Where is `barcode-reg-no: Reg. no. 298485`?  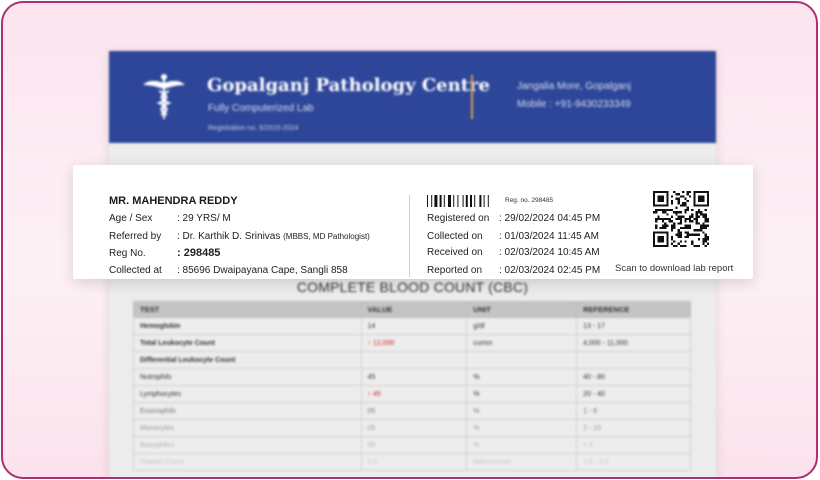
barcode-reg-no: Reg. no. 298485 is located at coordinates (529, 200).